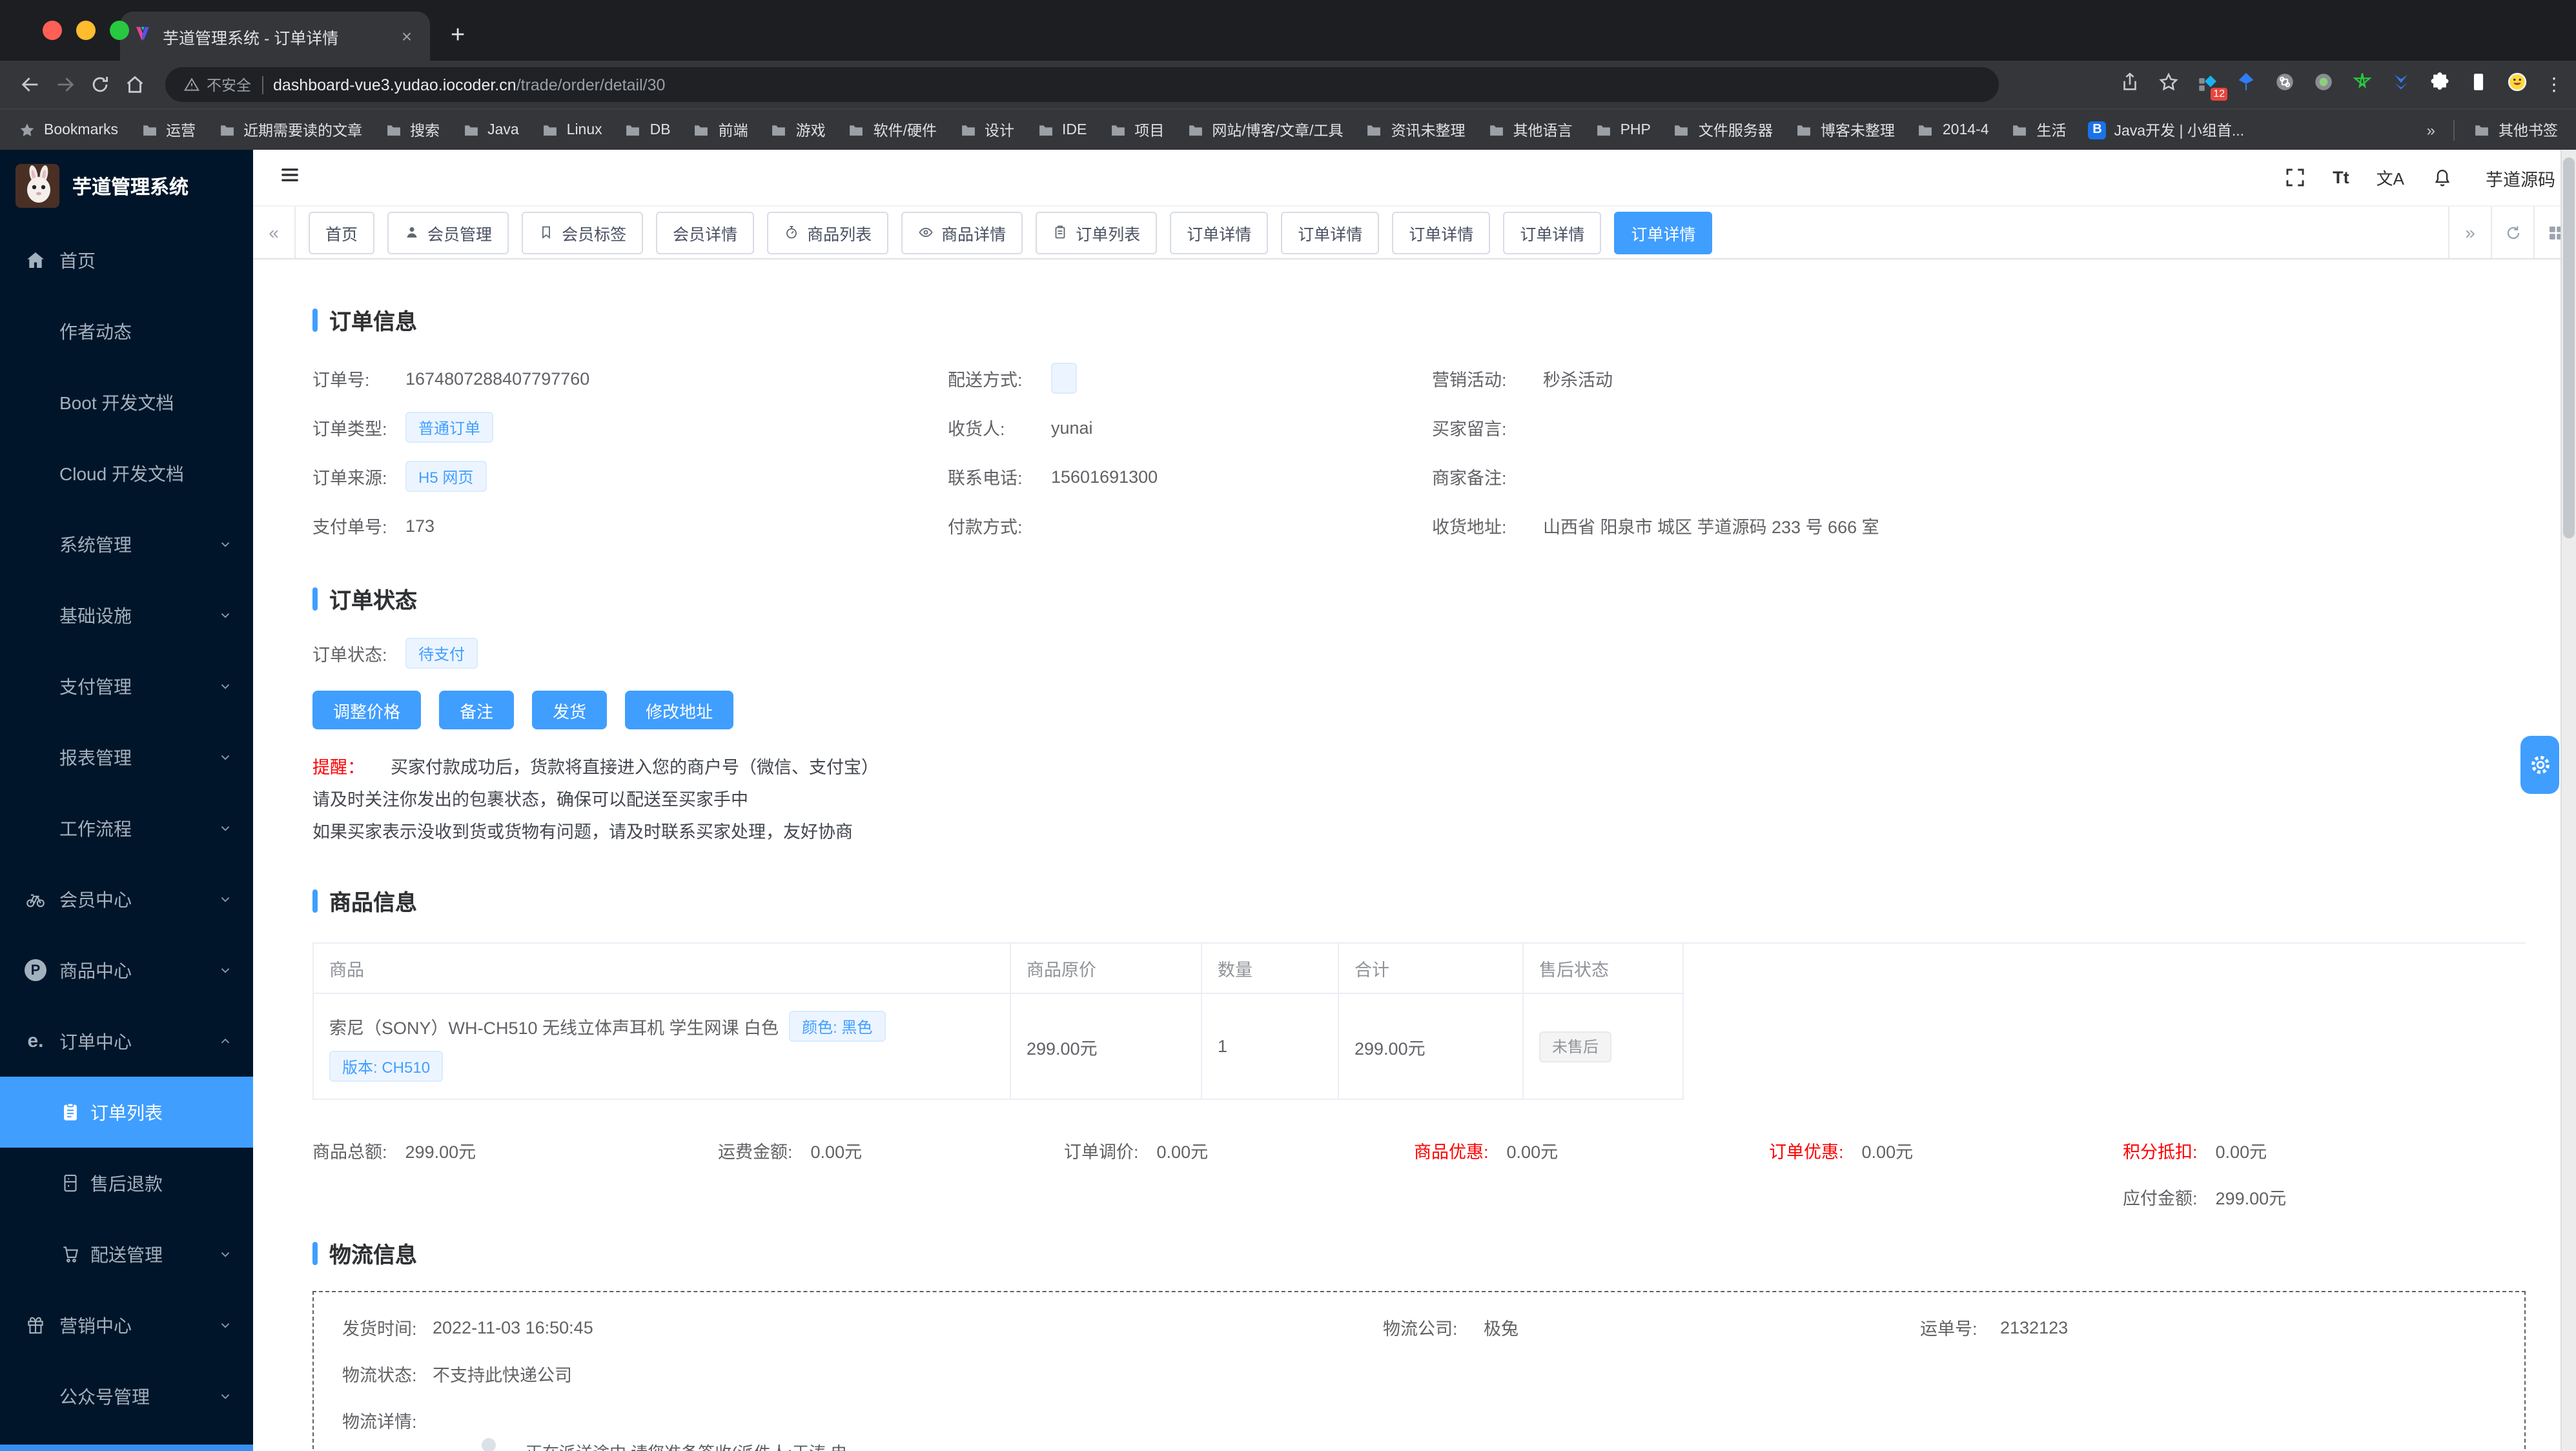 Image resolution: width=2576 pixels, height=1451 pixels. I want to click on tab-product-detail: 商品详情, so click(962, 232).